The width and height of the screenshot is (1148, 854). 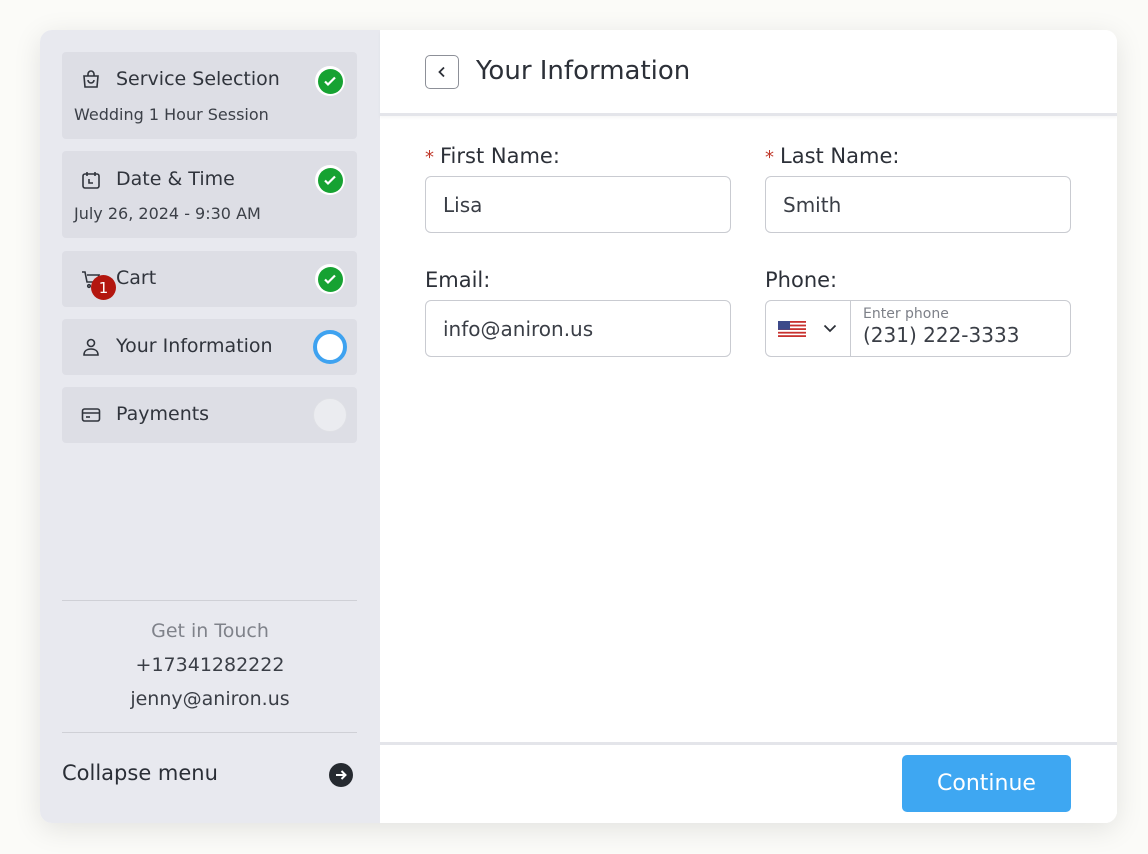 I want to click on country-select, so click(x=808, y=328).